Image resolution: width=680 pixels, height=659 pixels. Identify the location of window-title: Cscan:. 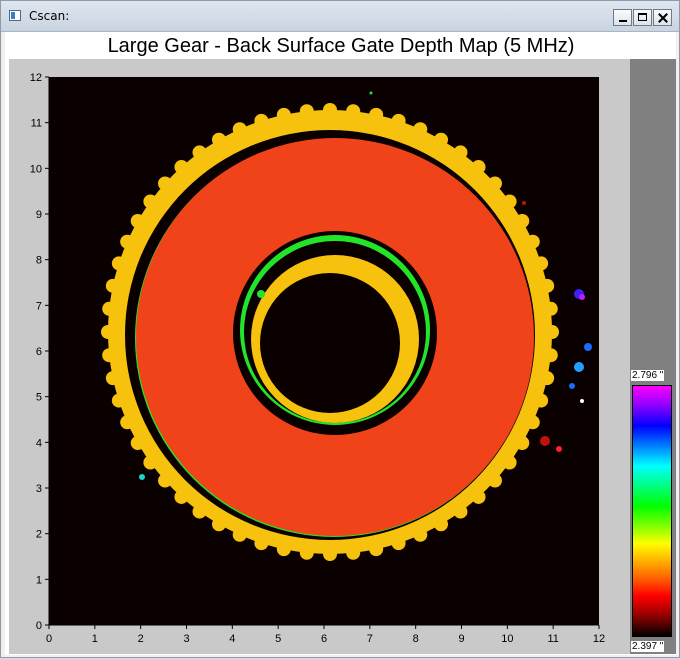
(49, 16).